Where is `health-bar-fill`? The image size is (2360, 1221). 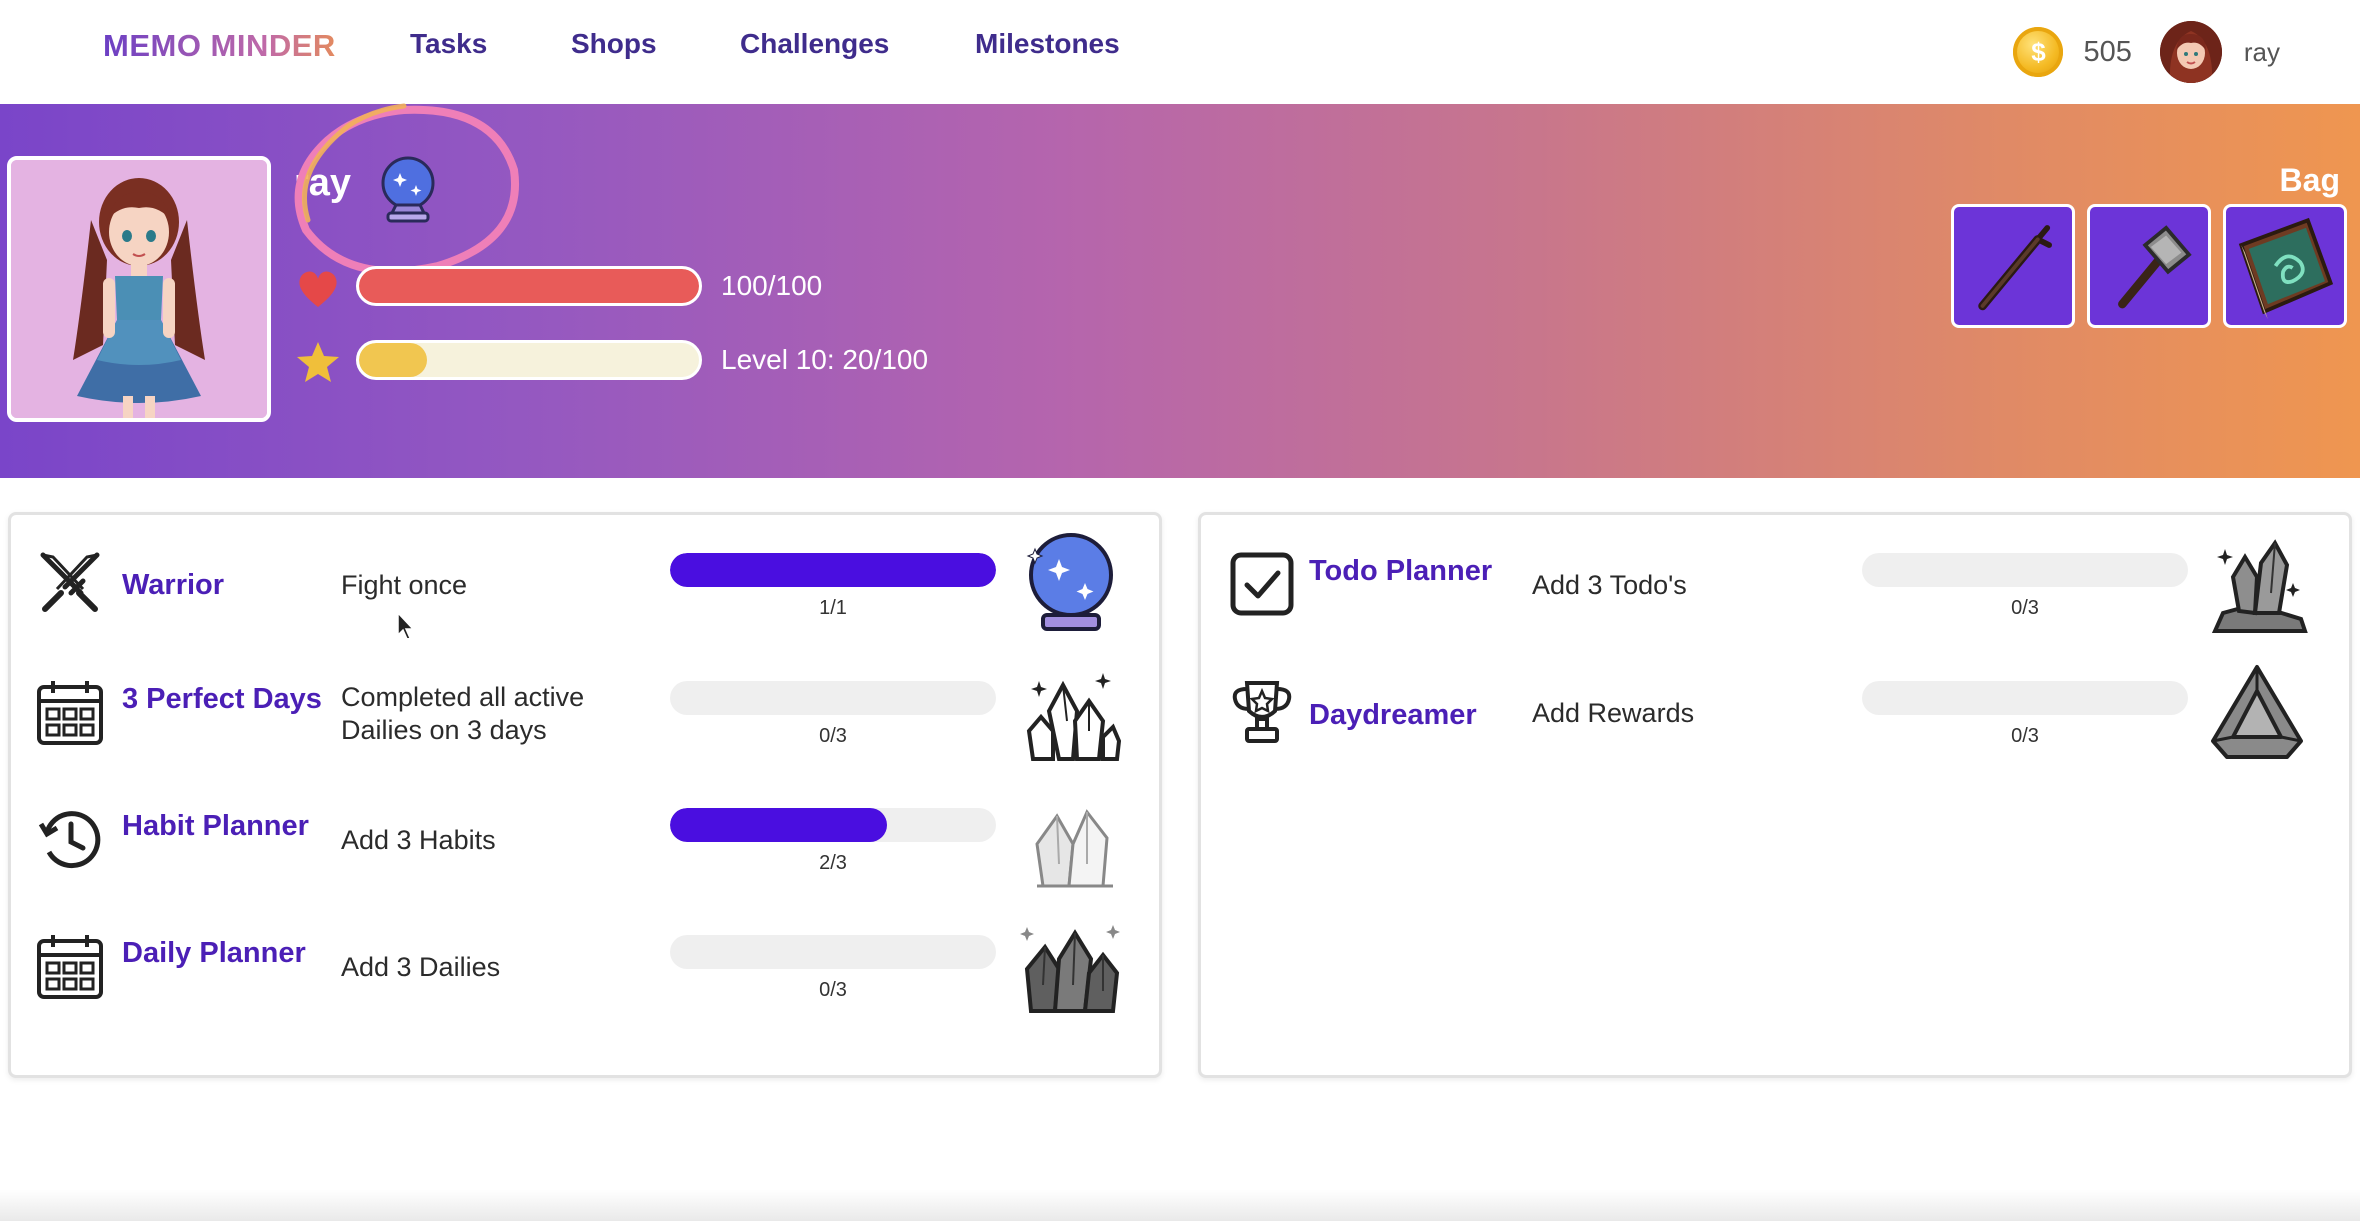 health-bar-fill is located at coordinates (529, 286).